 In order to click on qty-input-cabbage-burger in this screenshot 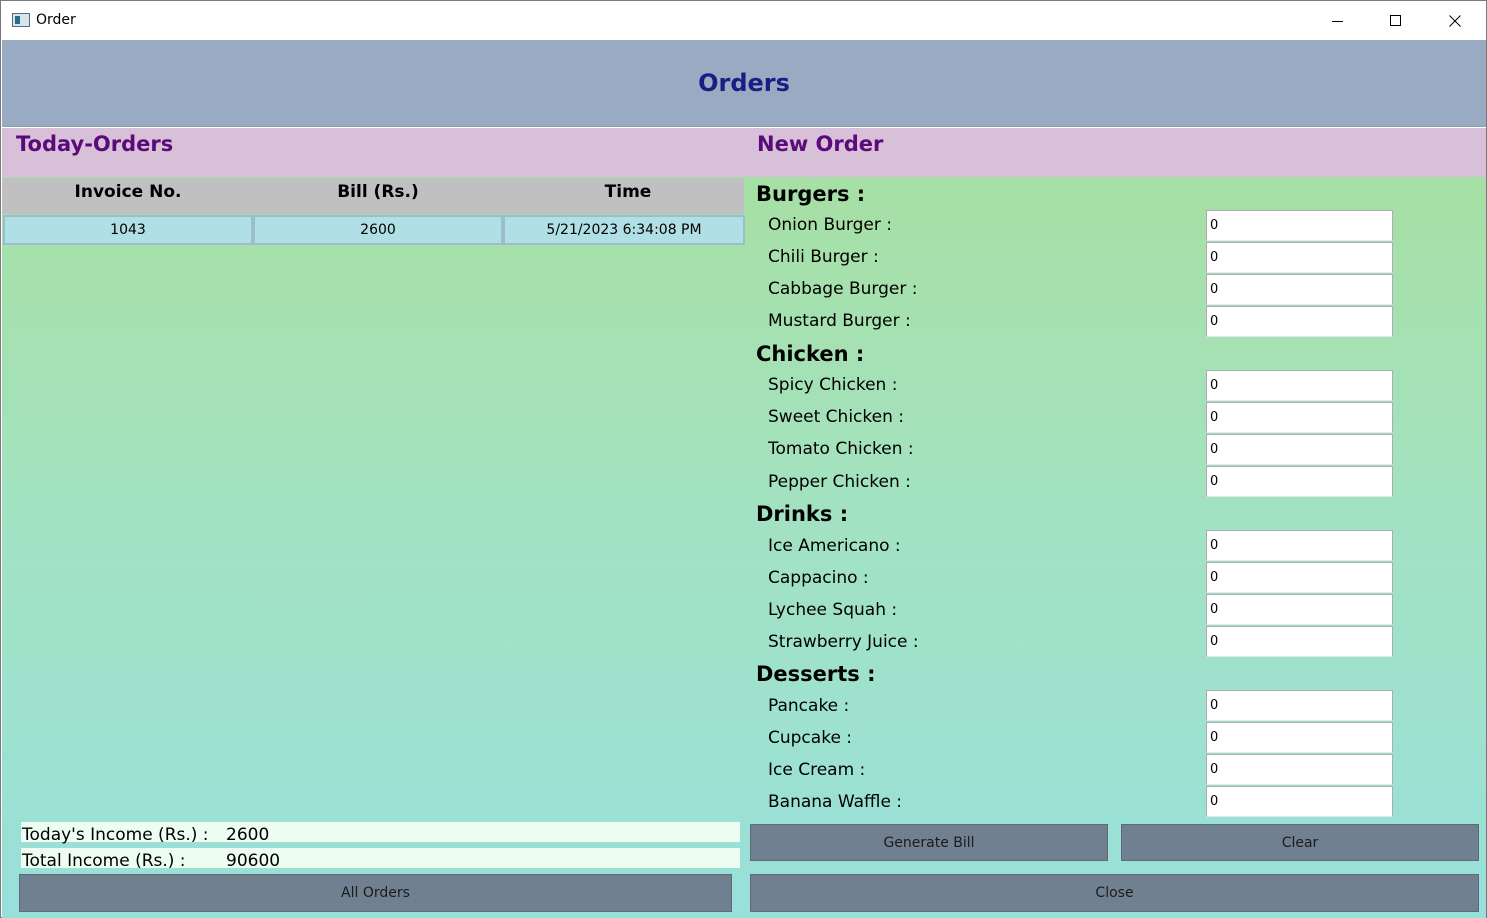, I will do `click(1299, 289)`.